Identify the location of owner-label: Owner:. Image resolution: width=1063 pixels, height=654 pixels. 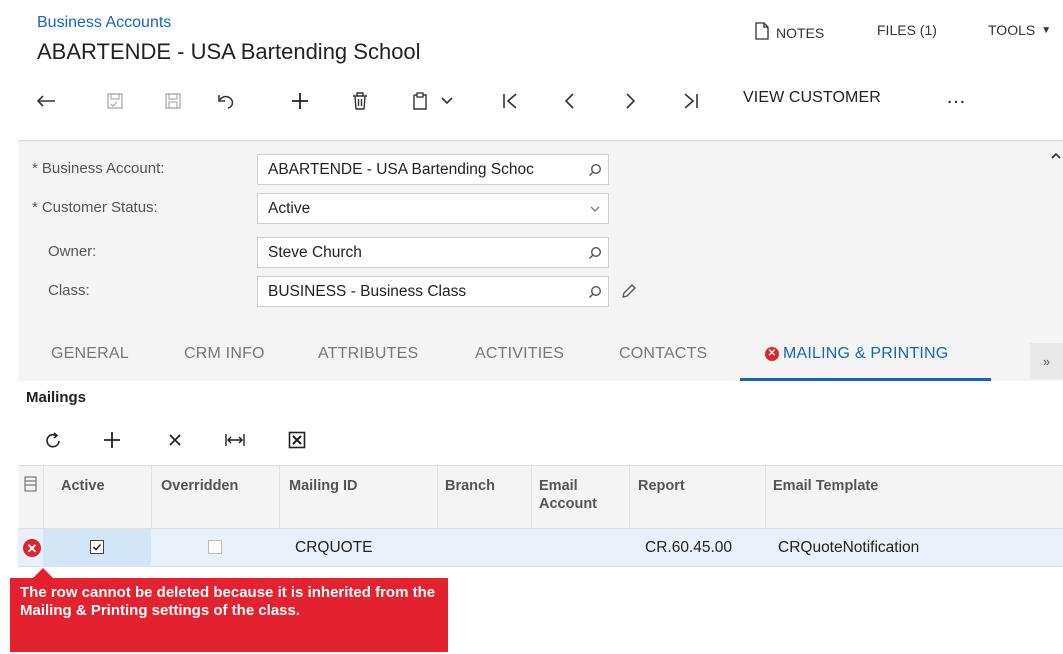
(72, 251).